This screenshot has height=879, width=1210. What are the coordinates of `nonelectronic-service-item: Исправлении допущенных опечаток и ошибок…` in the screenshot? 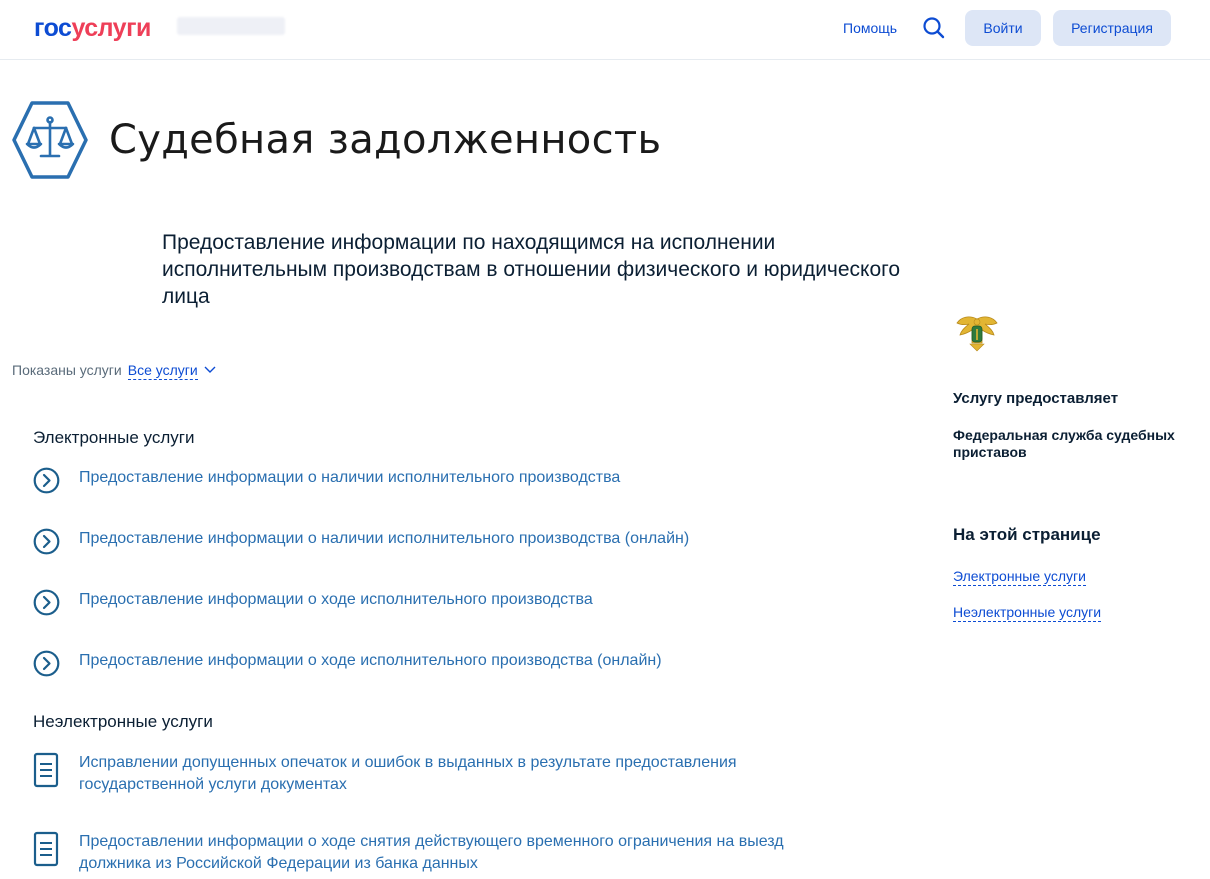 It's located at (443, 774).